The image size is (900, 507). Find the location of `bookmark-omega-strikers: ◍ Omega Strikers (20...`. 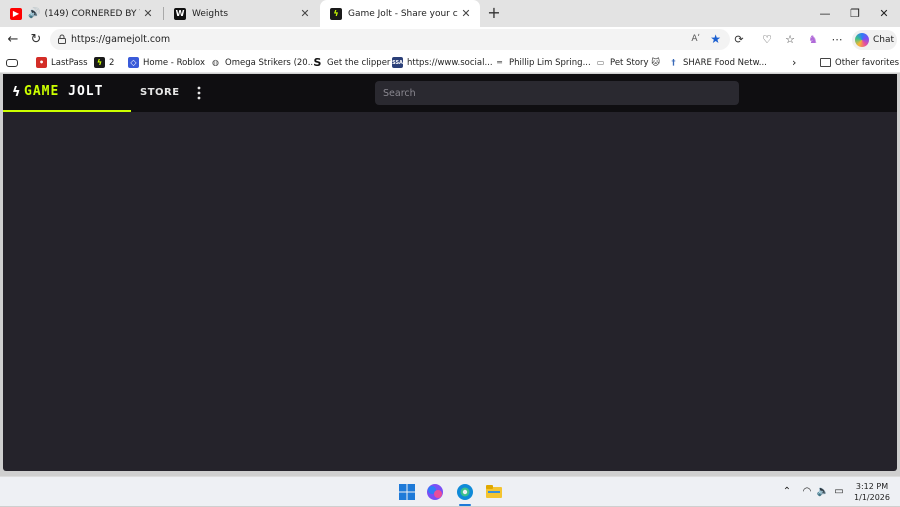

bookmark-omega-strikers: ◍ Omega Strikers (20... is located at coordinates (263, 62).